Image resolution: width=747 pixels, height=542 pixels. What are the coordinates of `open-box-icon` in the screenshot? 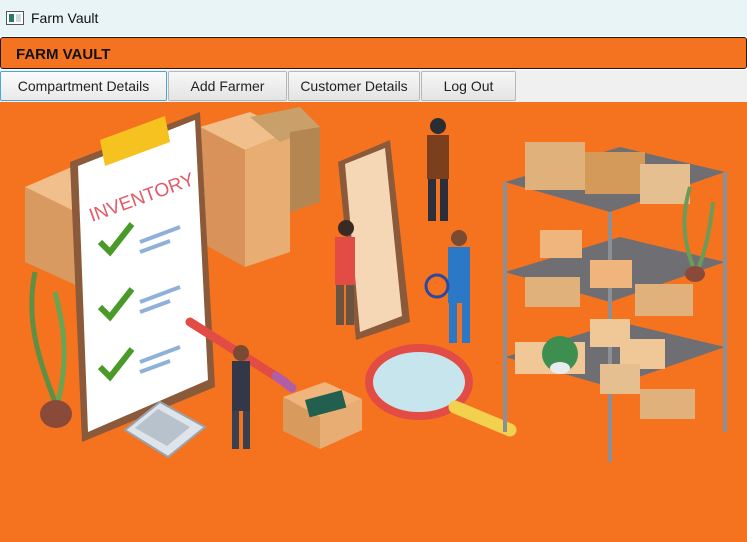 It's located at (322, 415).